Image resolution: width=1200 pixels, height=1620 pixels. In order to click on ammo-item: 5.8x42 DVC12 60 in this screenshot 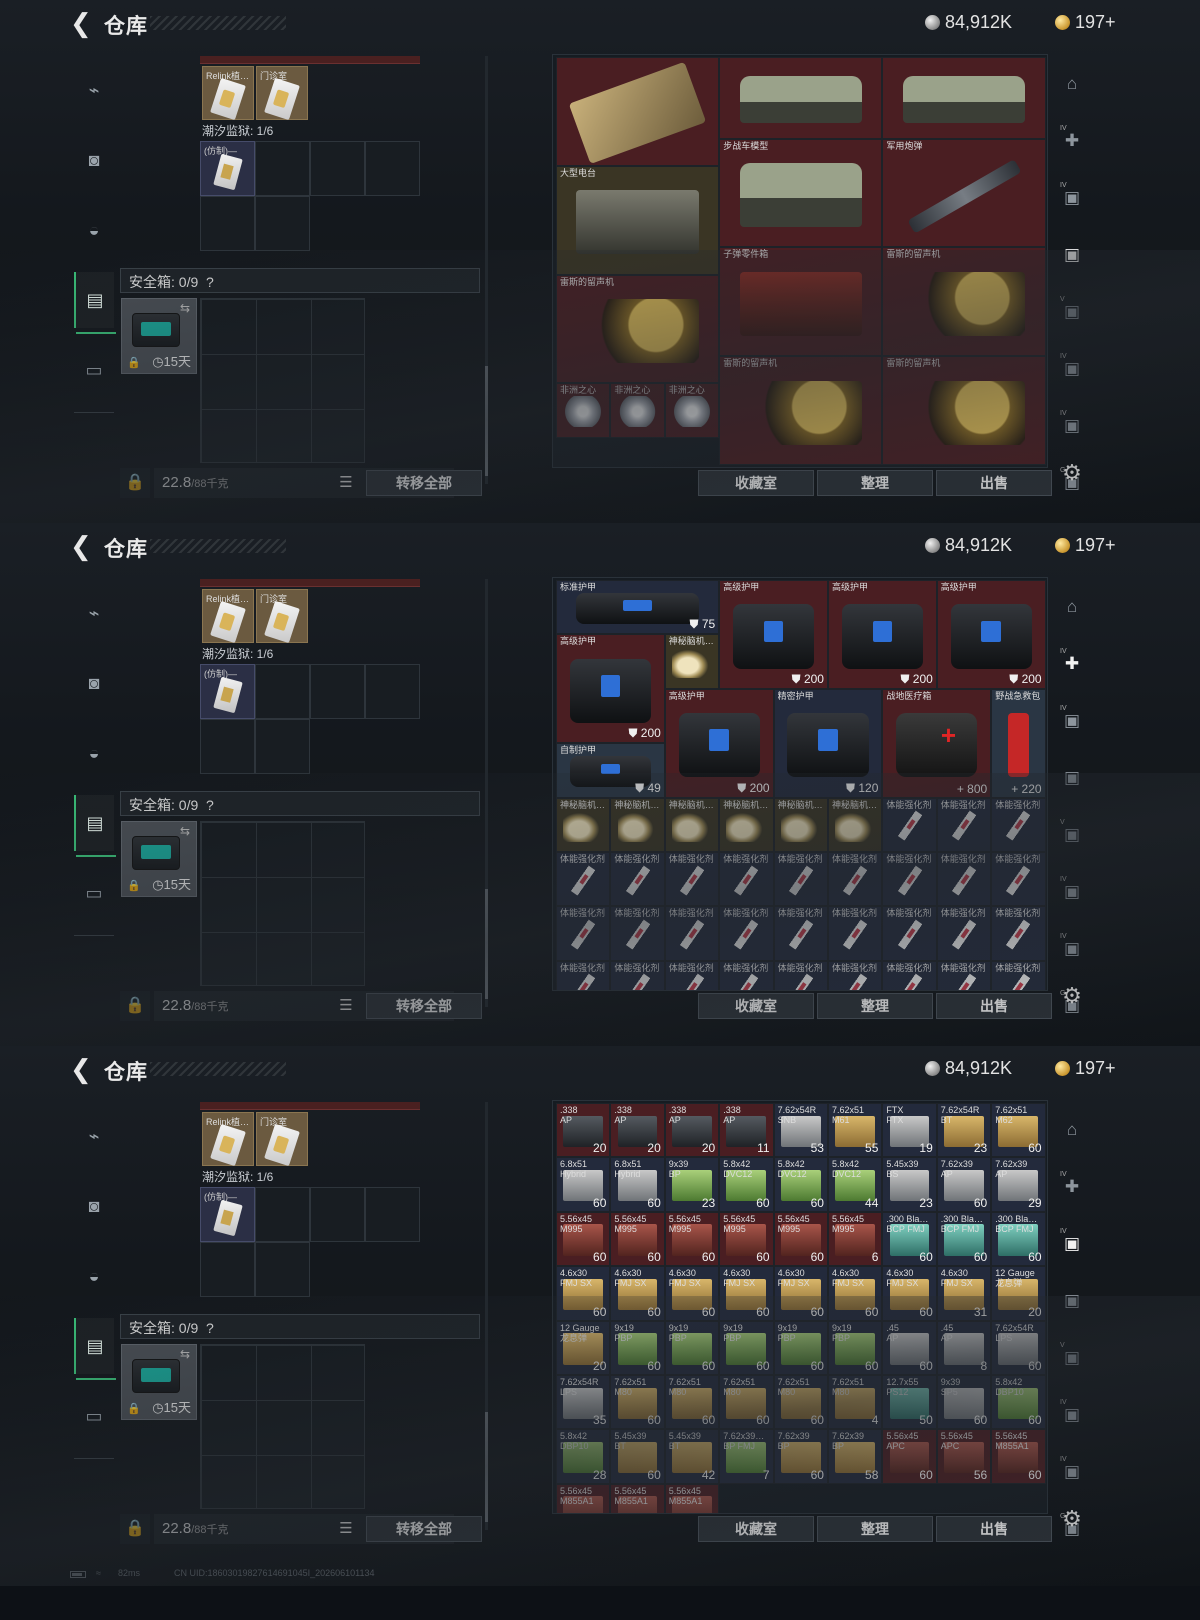, I will do `click(746, 1184)`.